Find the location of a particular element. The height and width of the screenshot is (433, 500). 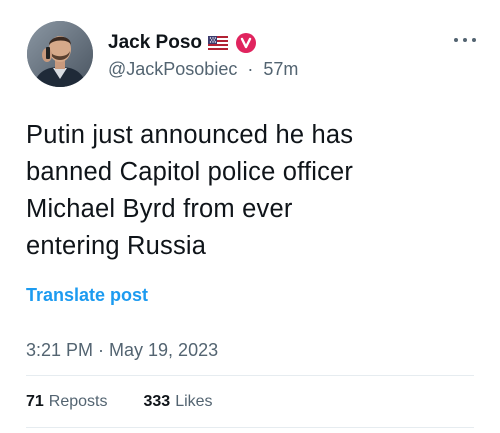

likes-label: Likes is located at coordinates (194, 401).